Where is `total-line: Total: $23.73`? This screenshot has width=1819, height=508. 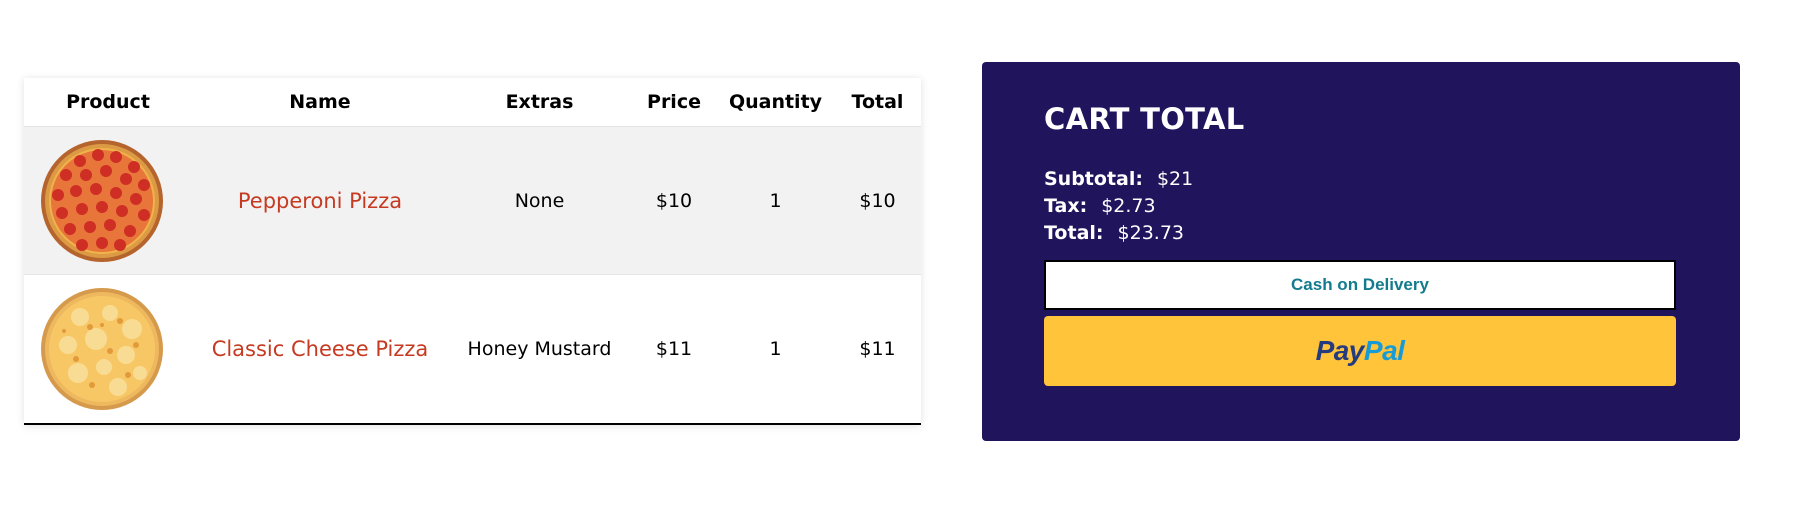
total-line: Total: $23.73 is located at coordinates (1118, 233).